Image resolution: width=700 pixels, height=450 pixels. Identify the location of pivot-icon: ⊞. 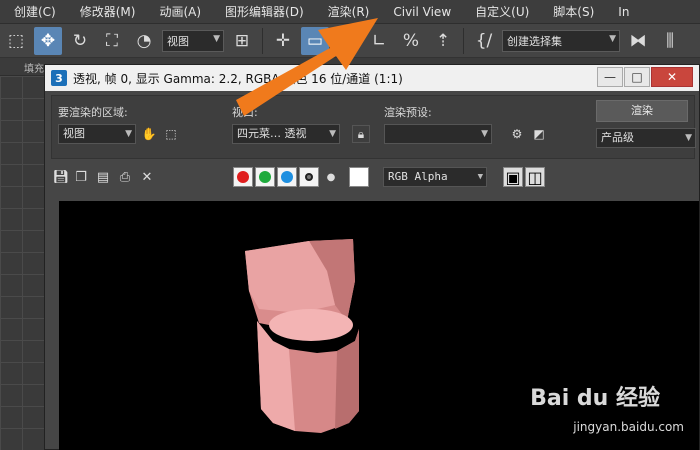
(242, 41).